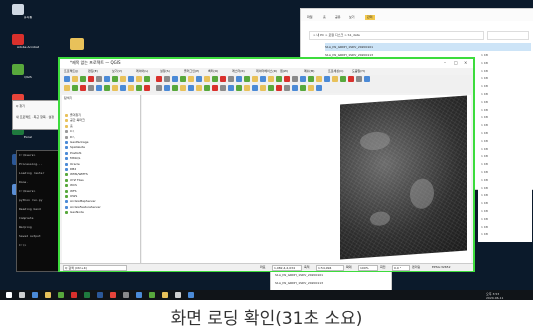  I want to click on explorer-tab-file: 파일, so click(310, 17).